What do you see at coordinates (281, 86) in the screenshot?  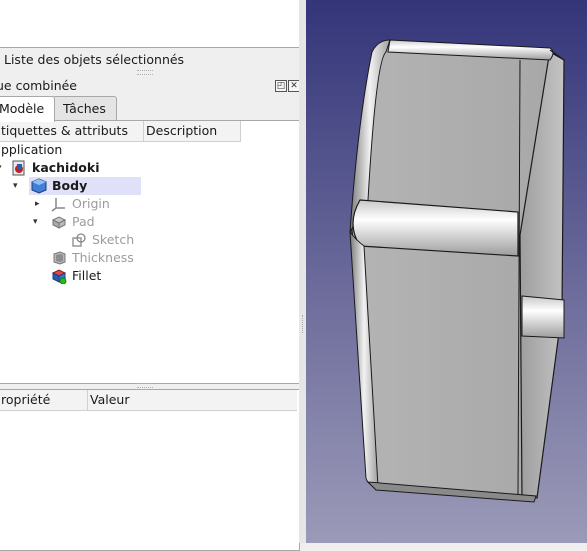 I see `dock-float-icon: ◰` at bounding box center [281, 86].